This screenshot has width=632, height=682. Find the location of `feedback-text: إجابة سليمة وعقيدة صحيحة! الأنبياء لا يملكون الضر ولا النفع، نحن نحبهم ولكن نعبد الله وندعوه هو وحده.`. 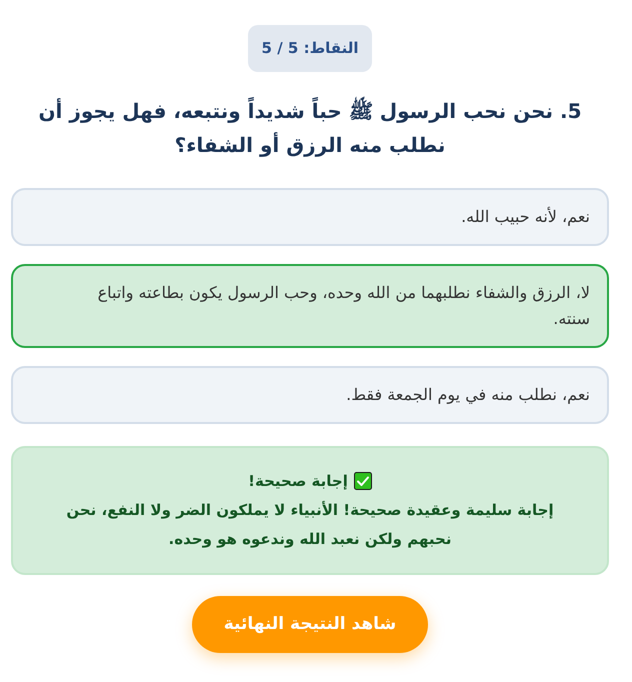

feedback-text: إجابة سليمة وعقيدة صحيحة! الأنبياء لا يملكون الضر ولا النفع، نحن نحبهم ولكن نعبد الله وندعوه هو وحده. is located at coordinates (310, 525).